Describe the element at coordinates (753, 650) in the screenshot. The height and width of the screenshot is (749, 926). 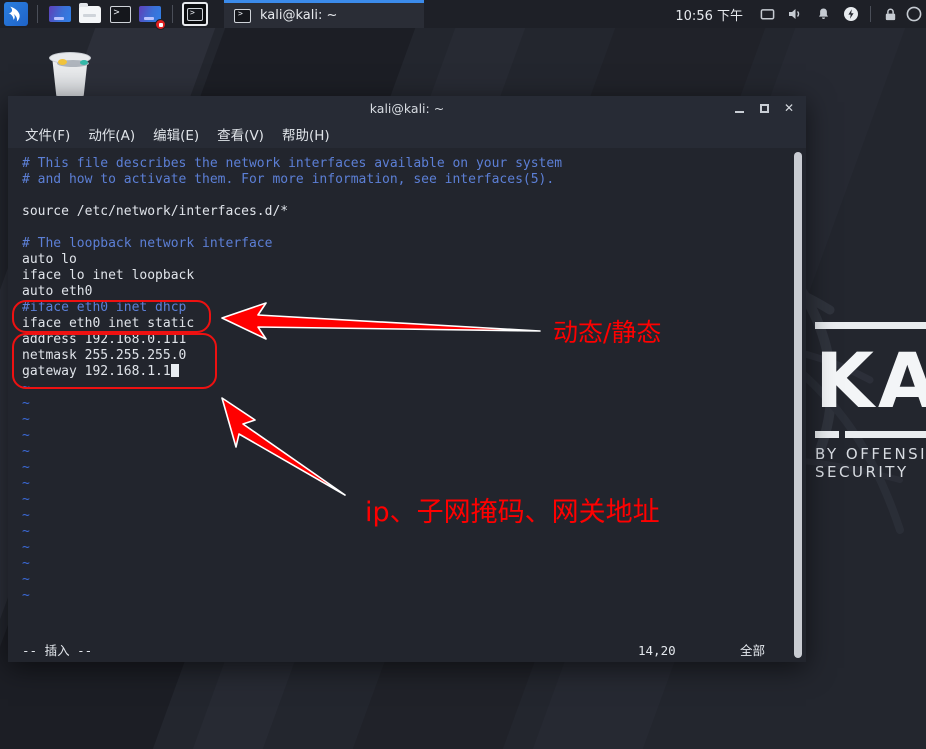
I see `status-scope: 全部` at that location.